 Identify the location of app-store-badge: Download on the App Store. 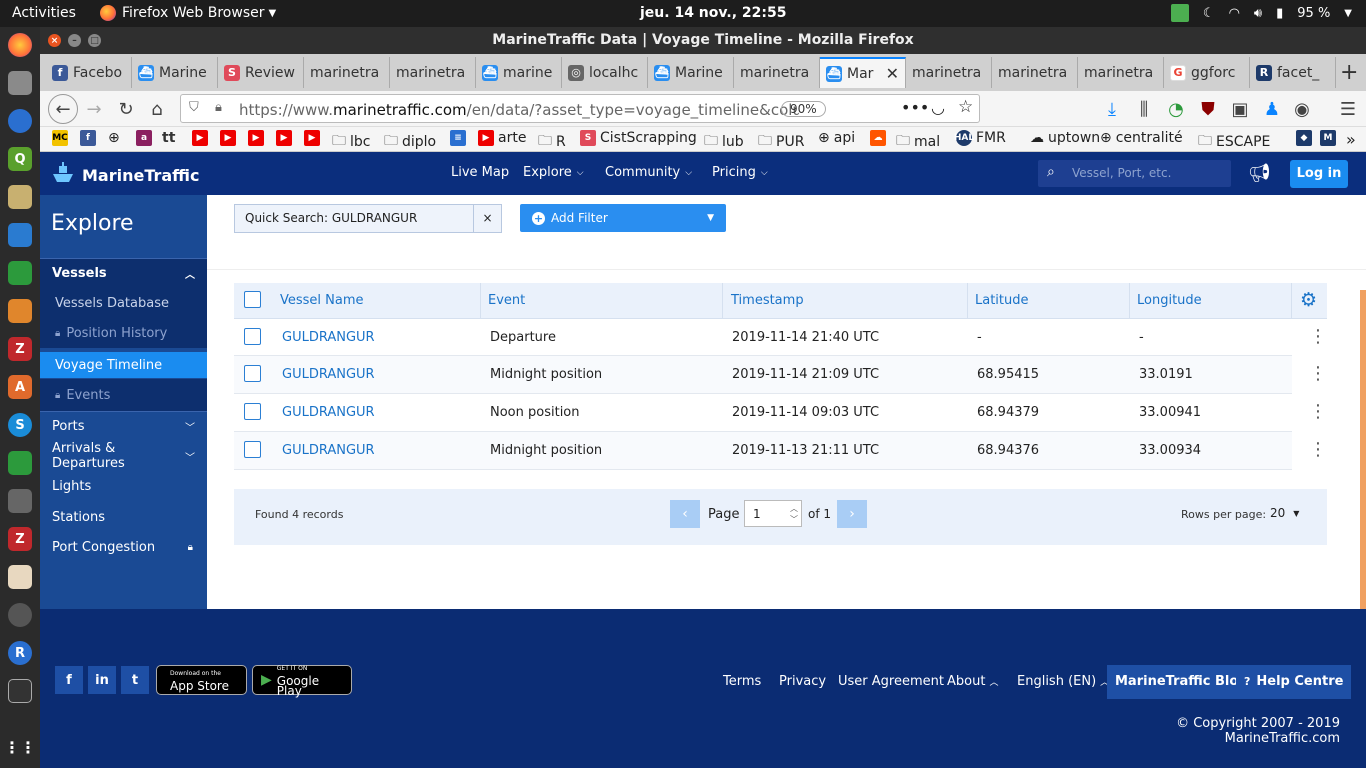
(201, 680).